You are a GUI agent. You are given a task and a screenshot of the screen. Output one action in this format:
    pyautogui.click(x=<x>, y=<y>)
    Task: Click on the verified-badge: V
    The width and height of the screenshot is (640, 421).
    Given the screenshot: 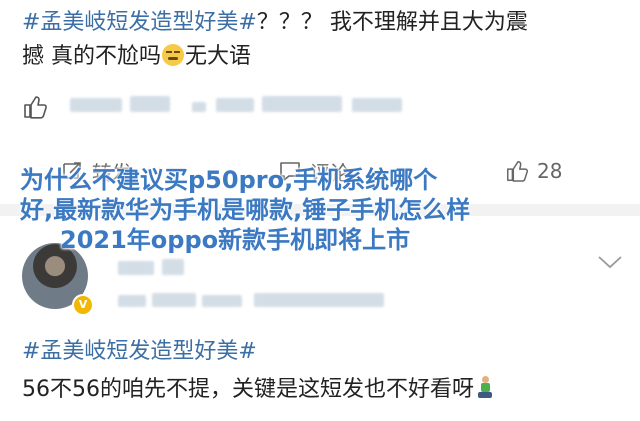 What is the action you would take?
    pyautogui.click(x=83, y=305)
    